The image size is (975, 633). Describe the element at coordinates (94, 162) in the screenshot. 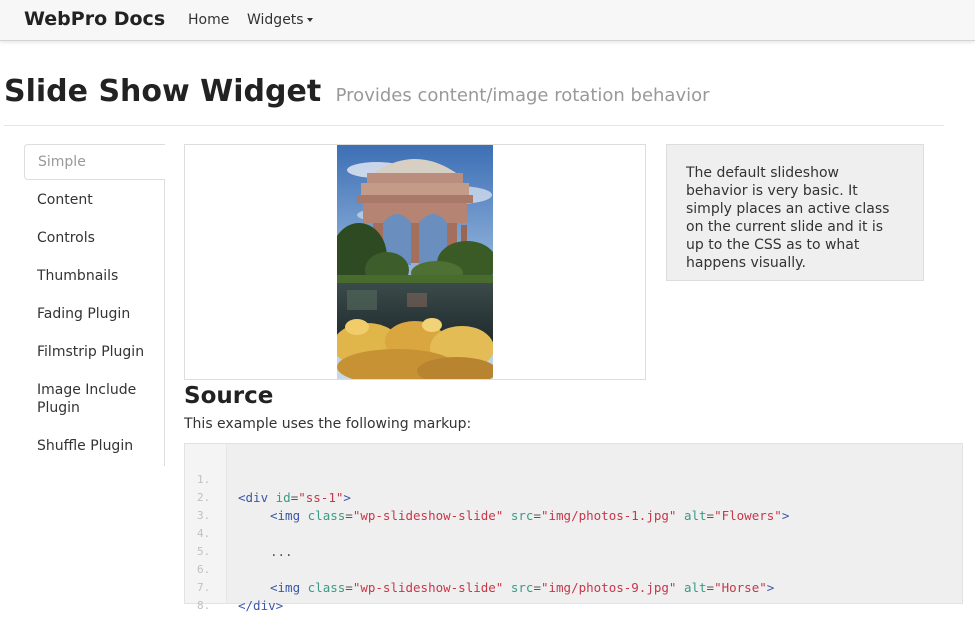

I see `sidenav-item-simple: Simple` at that location.